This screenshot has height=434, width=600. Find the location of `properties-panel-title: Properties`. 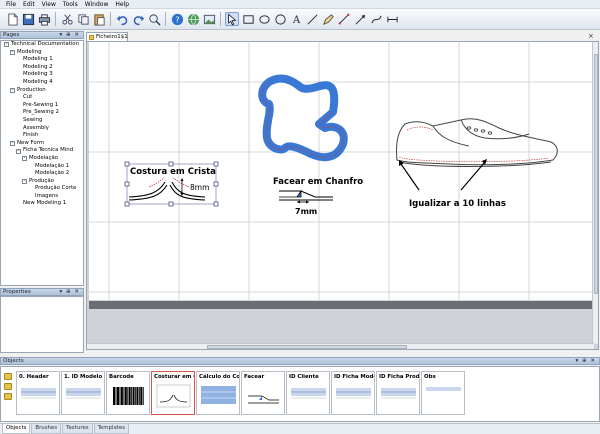

properties-panel-title: Properties is located at coordinates (17, 292).